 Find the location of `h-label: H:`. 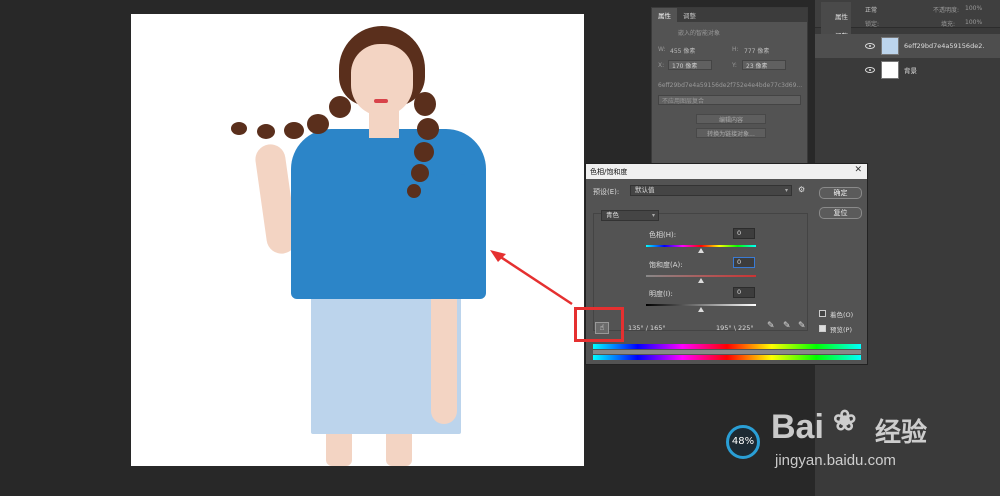

h-label: H: is located at coordinates (735, 49).